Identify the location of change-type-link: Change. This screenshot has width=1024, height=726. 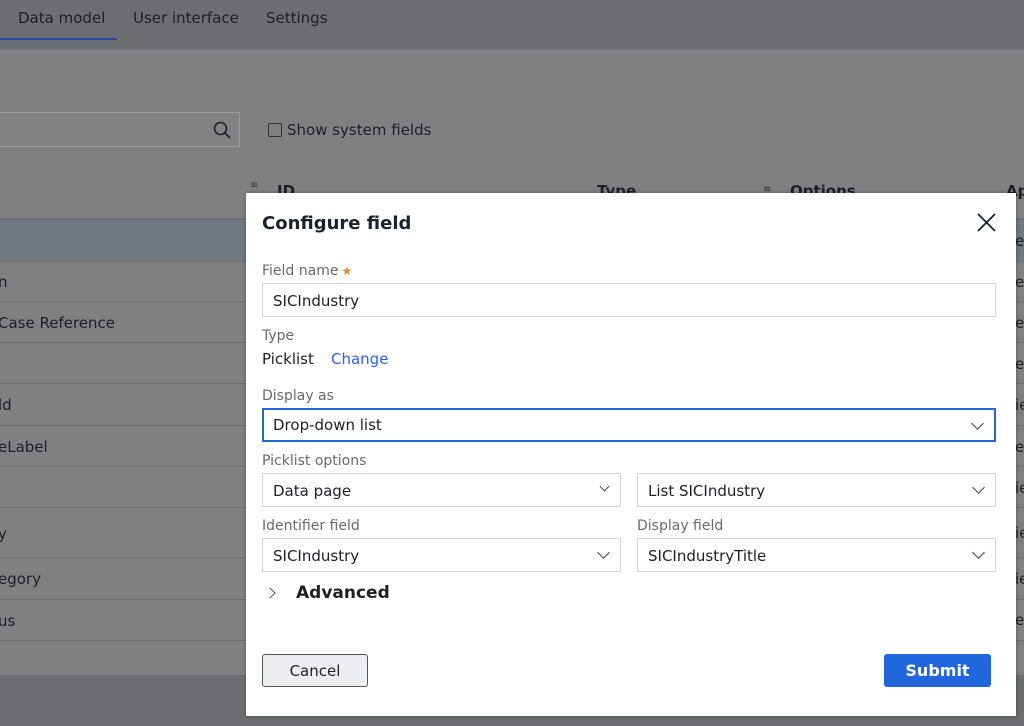
(359, 359).